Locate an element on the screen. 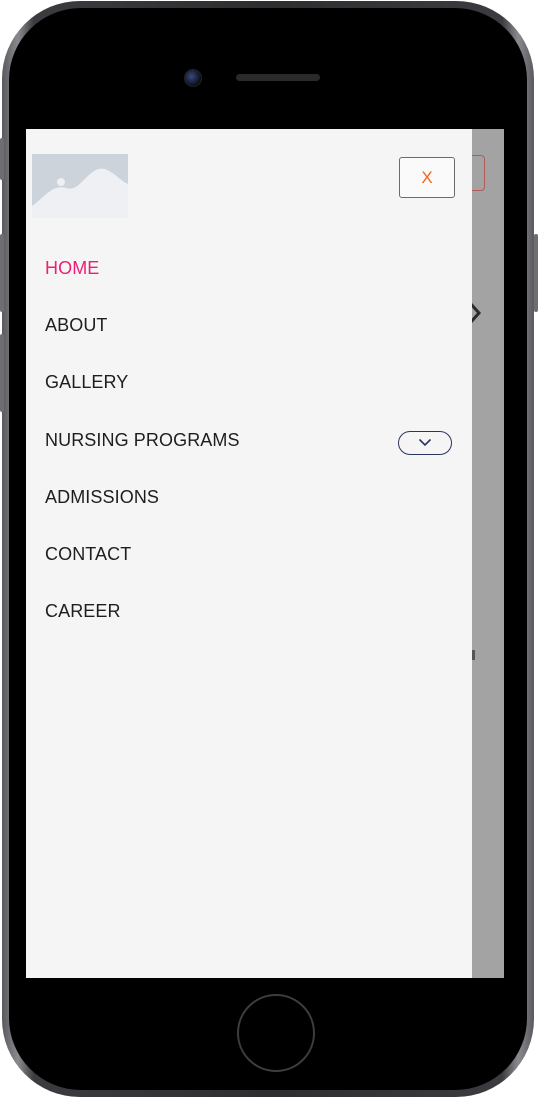  close-button: X is located at coordinates (427, 177).